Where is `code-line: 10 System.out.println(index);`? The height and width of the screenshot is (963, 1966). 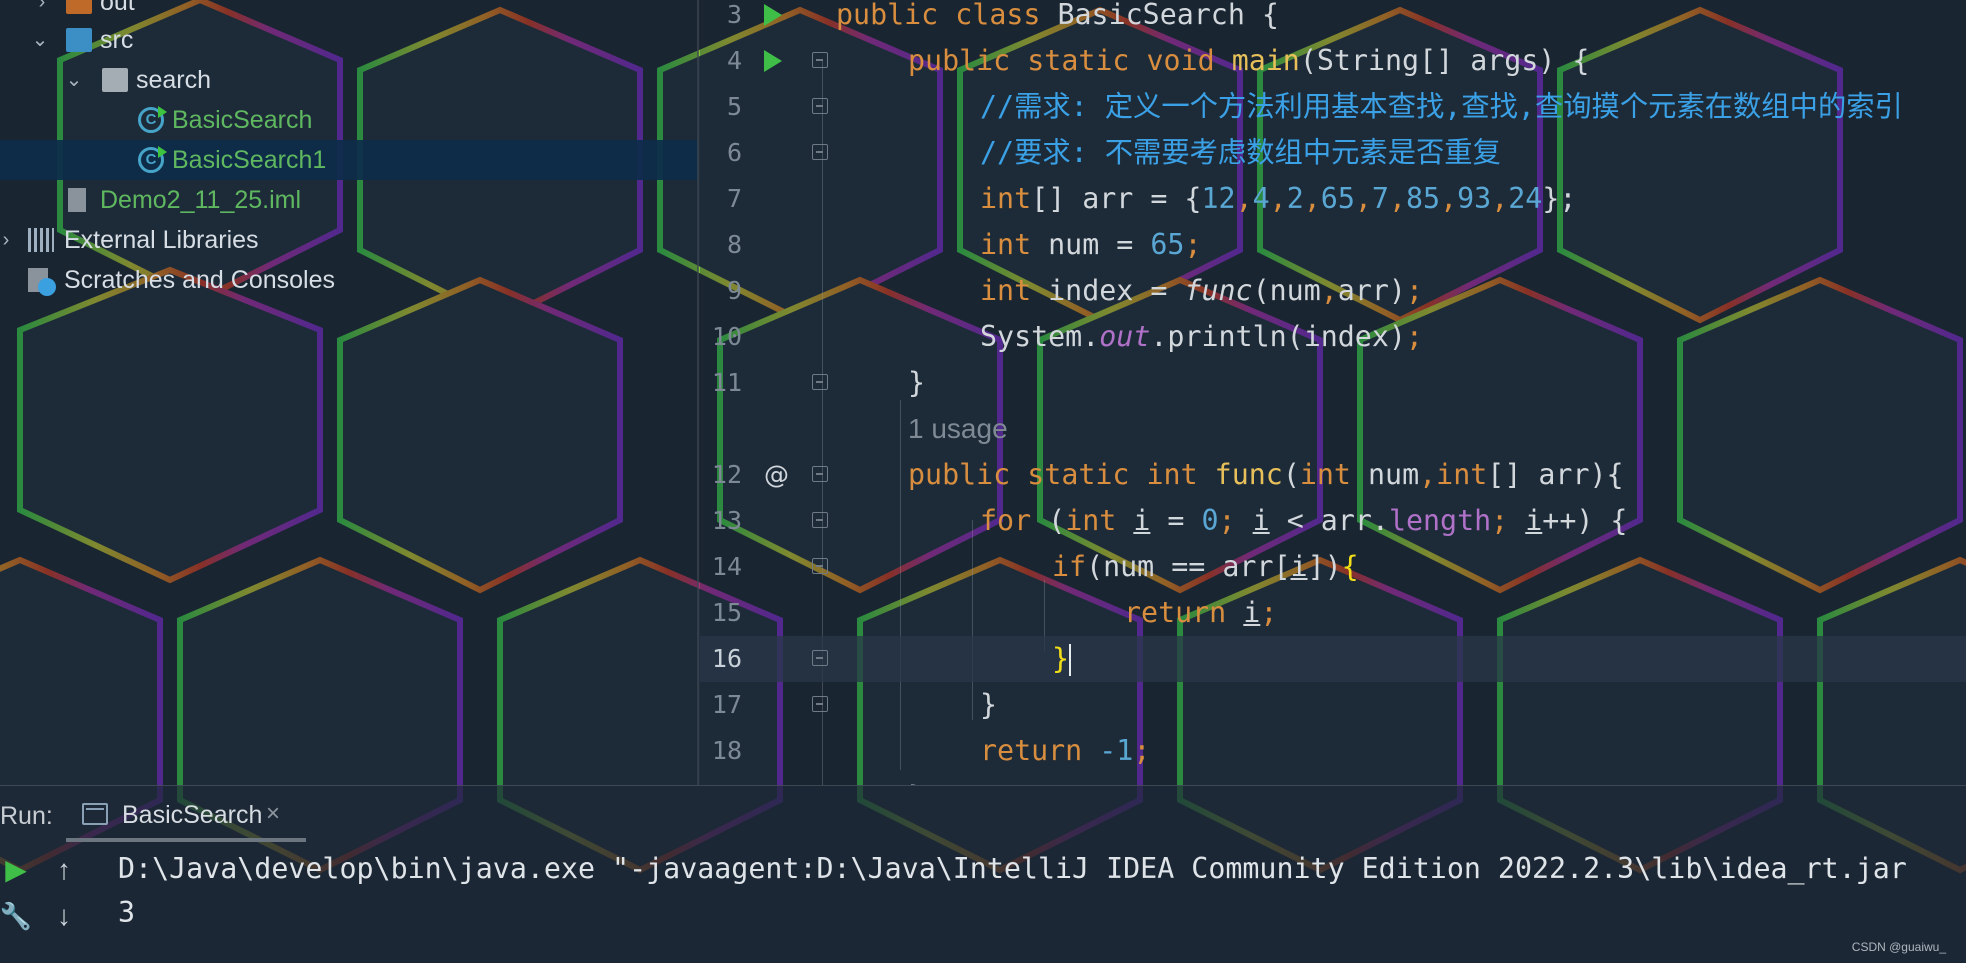
code-line: 10 System.out.println(index); is located at coordinates (1333, 337).